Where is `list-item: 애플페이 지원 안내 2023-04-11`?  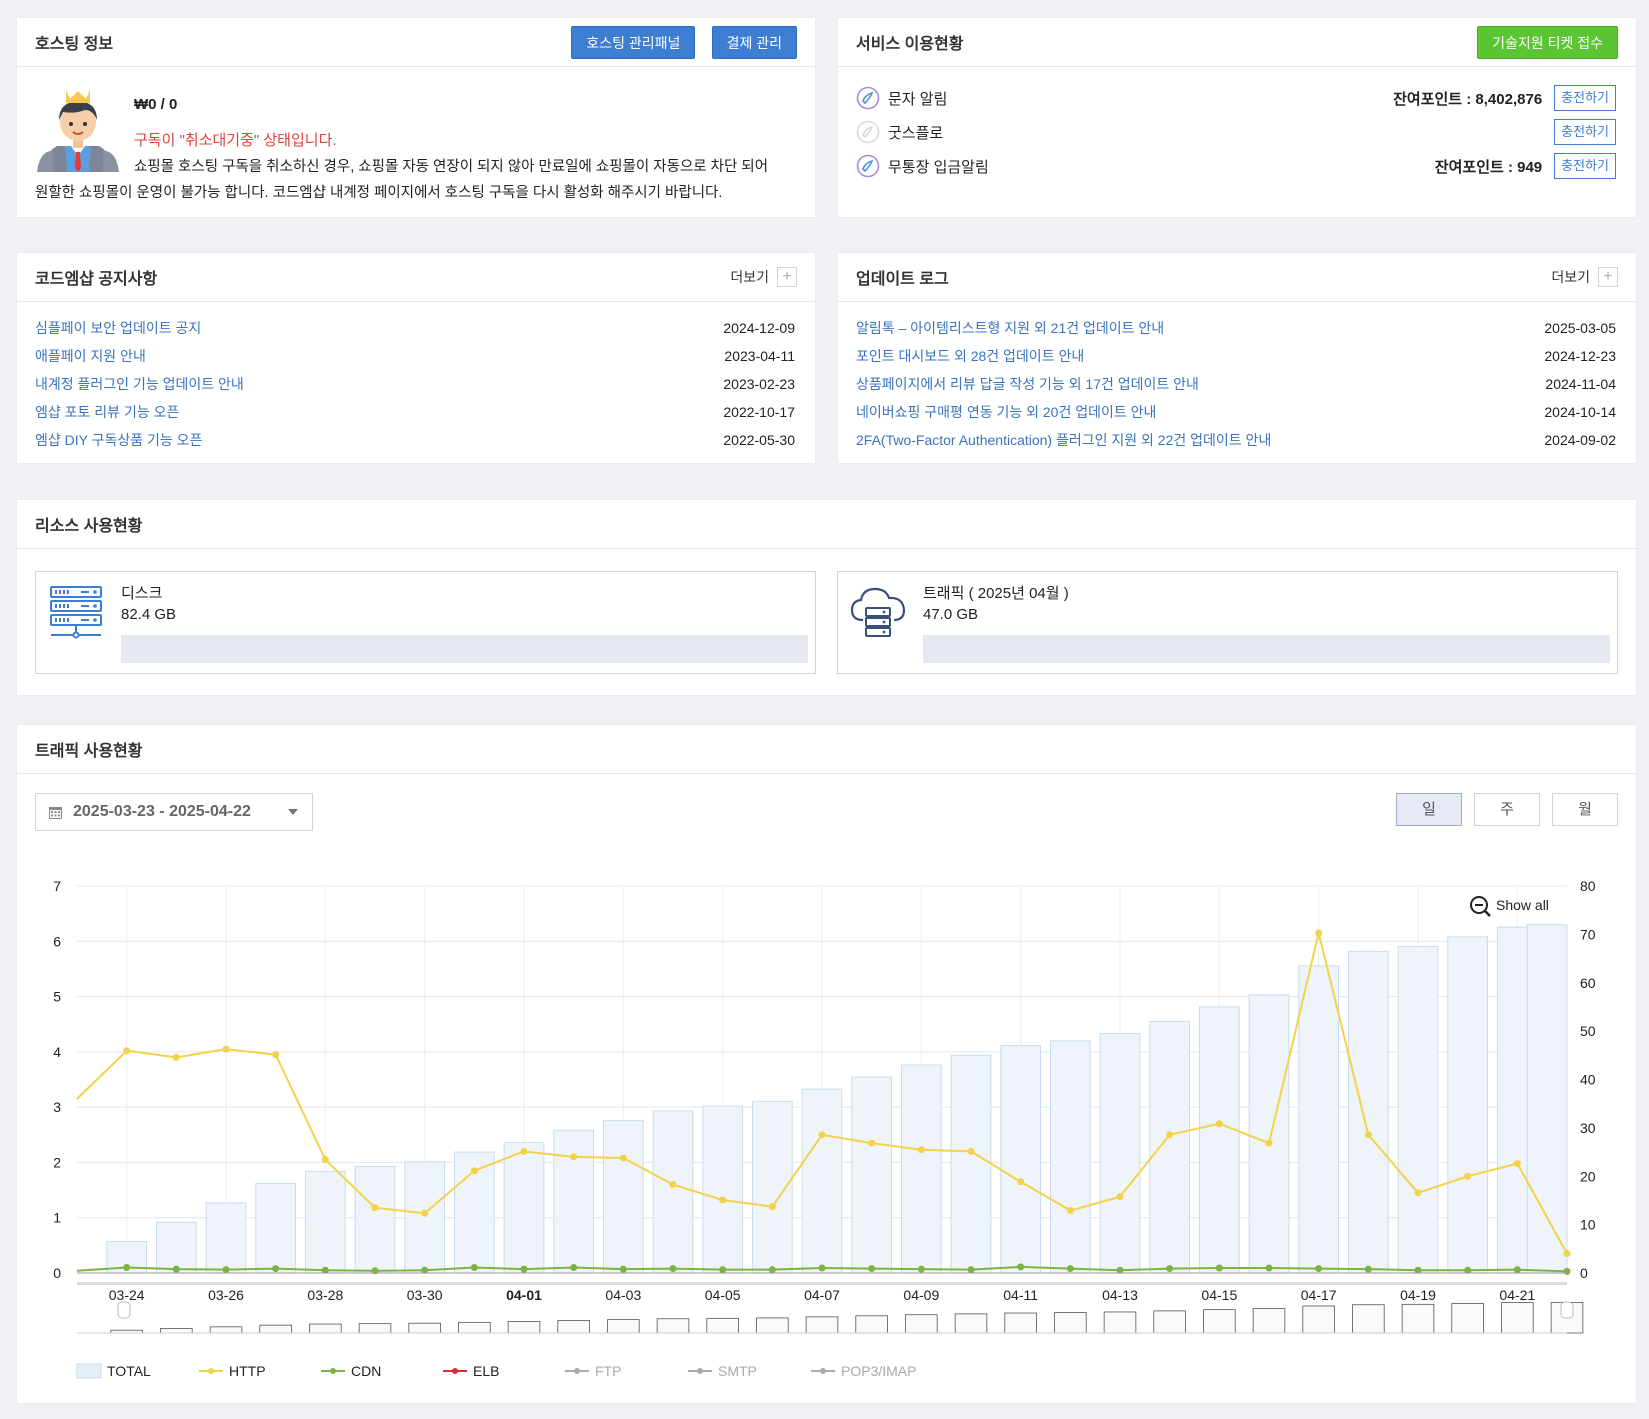 list-item: 애플페이 지원 안내 2023-04-11 is located at coordinates (415, 356).